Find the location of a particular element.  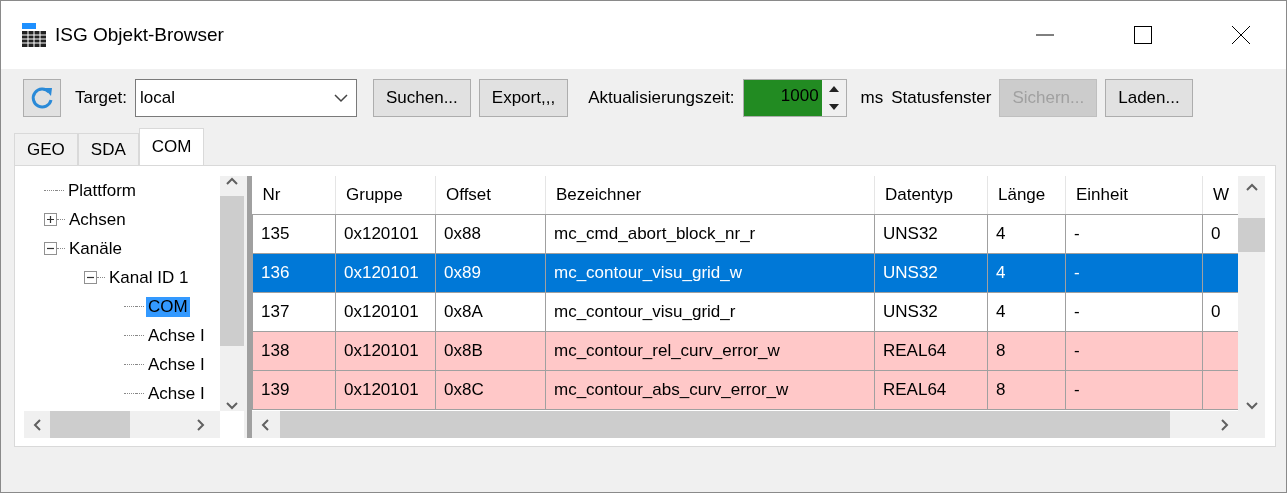

tree-h-scrollbar is located at coordinates (122, 424).